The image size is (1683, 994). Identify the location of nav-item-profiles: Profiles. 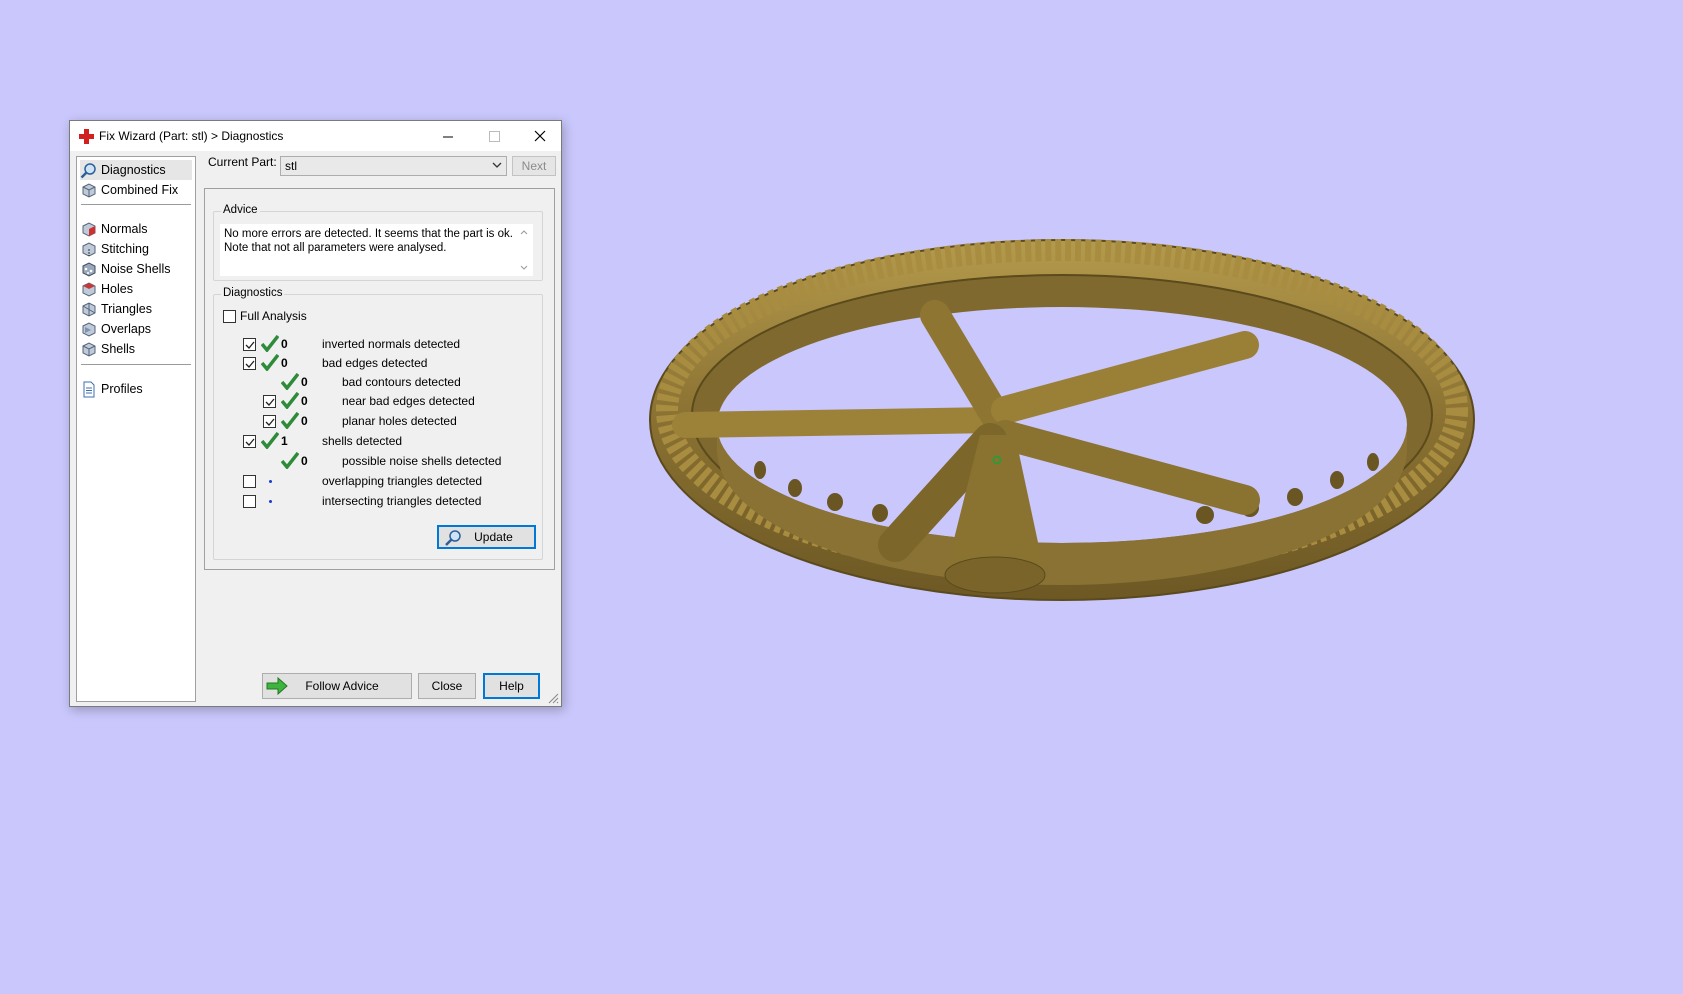
(136, 389).